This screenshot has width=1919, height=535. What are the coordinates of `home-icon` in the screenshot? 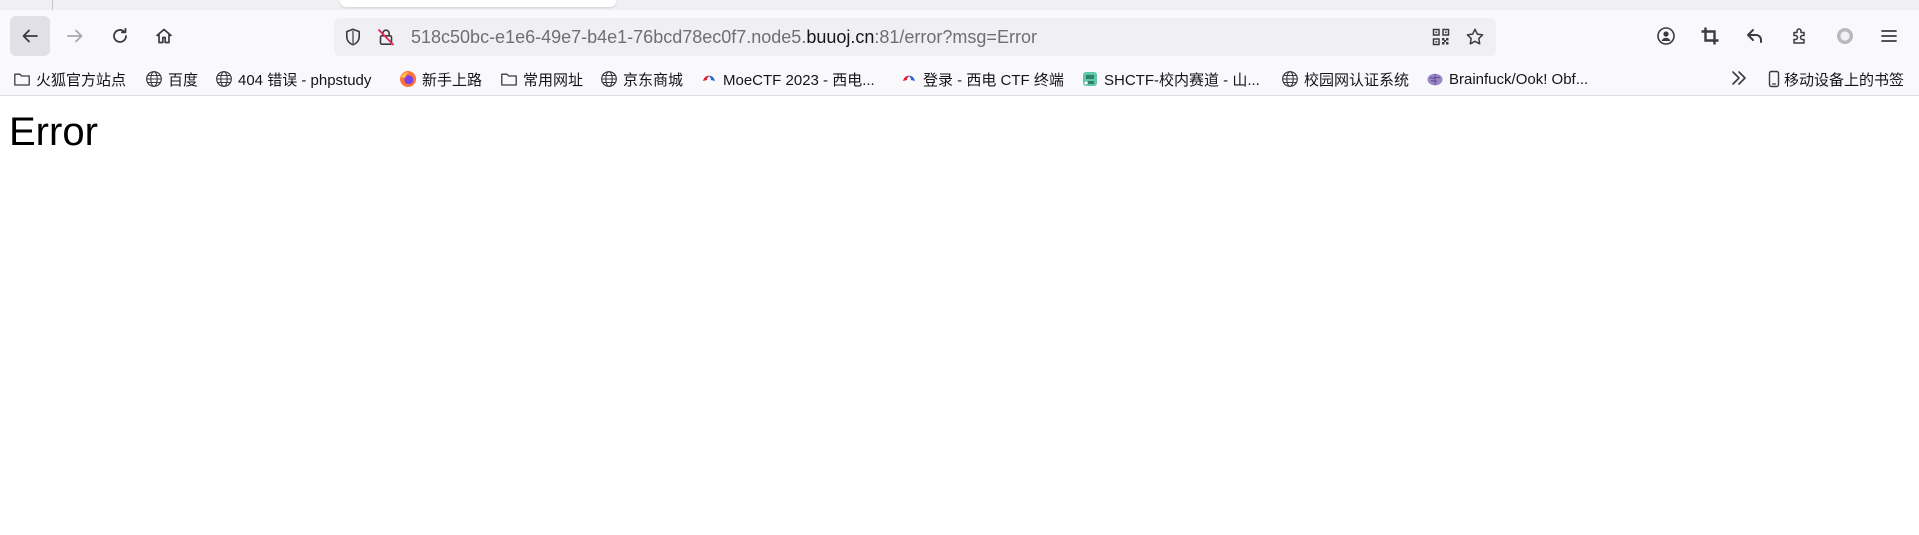 It's located at (164, 36).